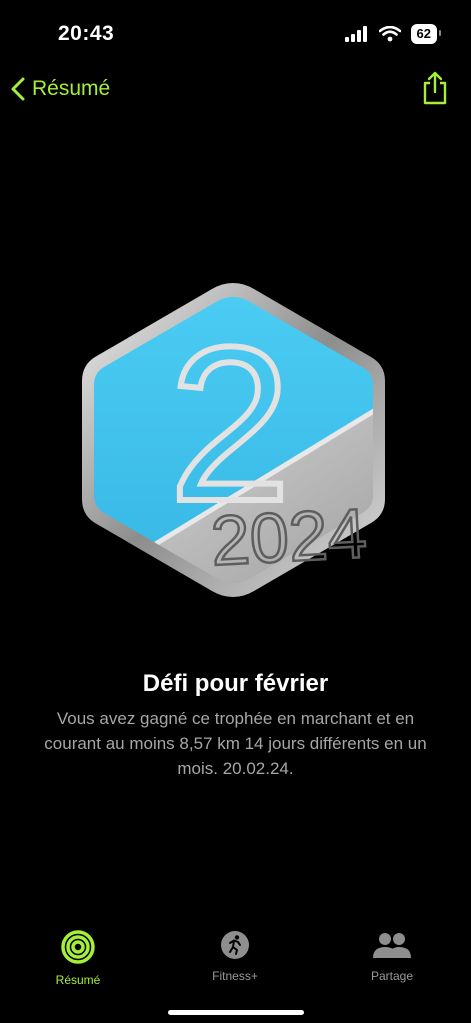 The image size is (471, 1023). I want to click on status-icons: 62, so click(393, 34).